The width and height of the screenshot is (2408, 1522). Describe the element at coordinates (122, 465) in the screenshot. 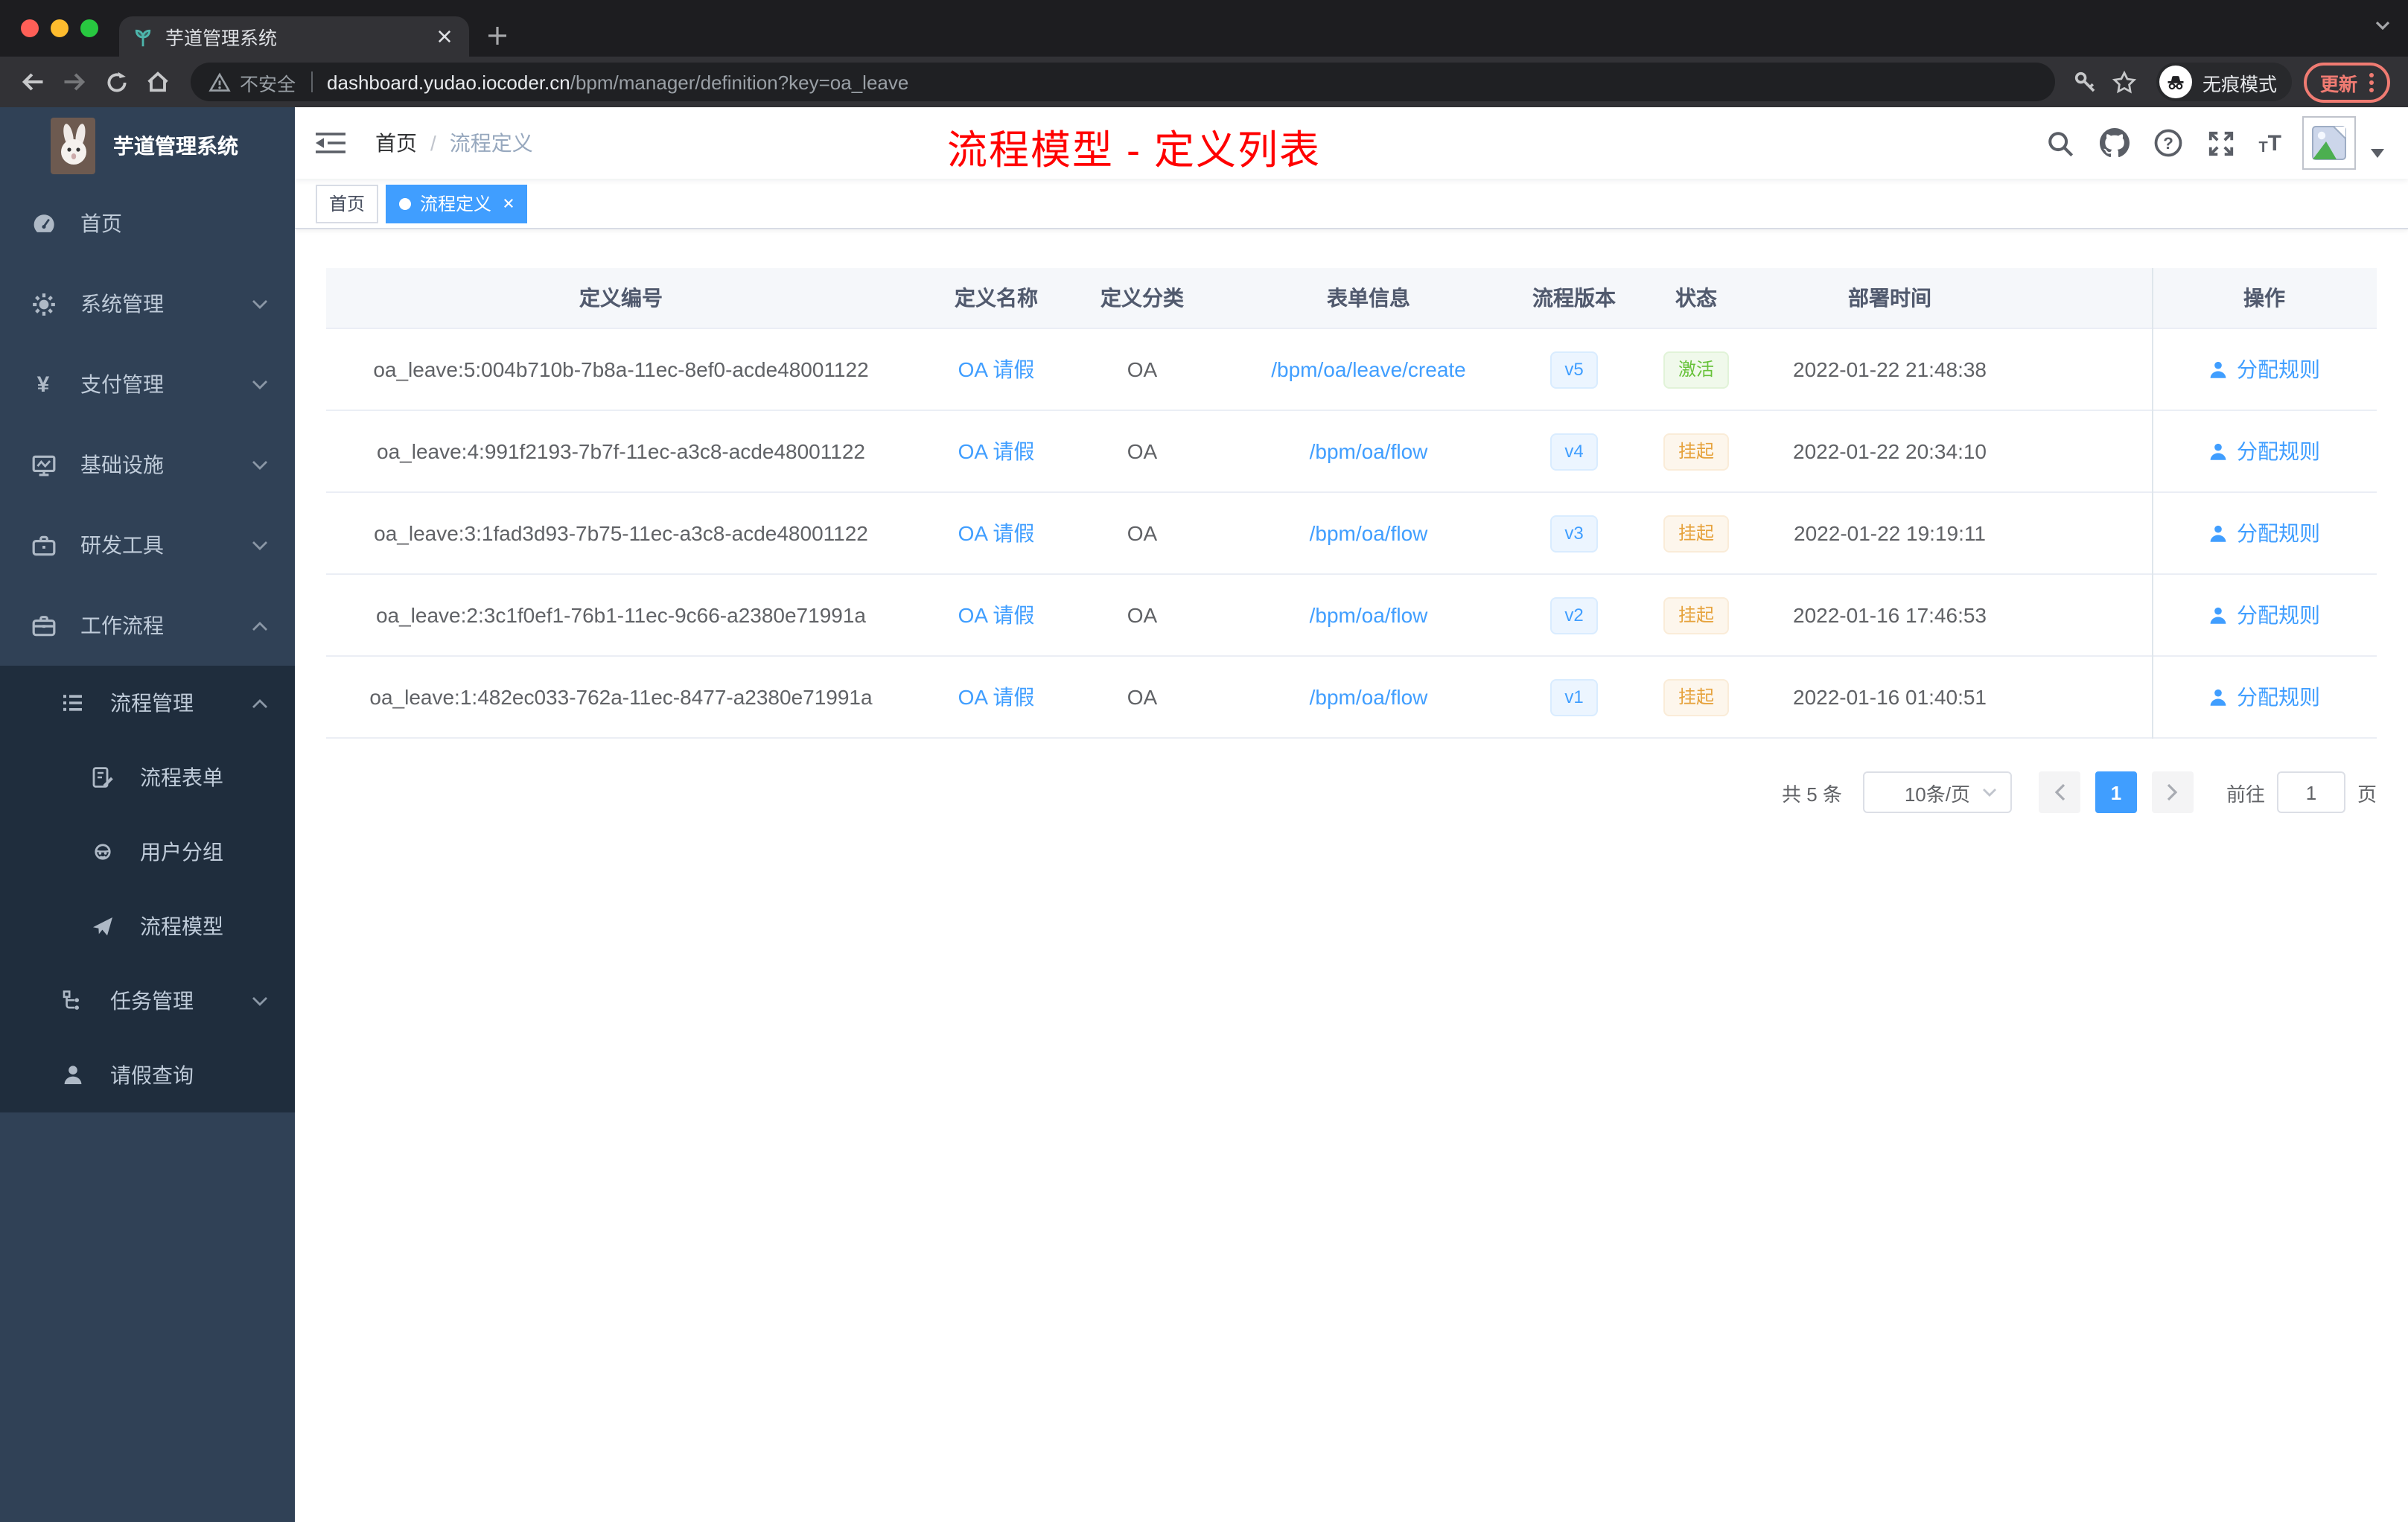

I see `sidebar-item-label: 基础设施` at that location.